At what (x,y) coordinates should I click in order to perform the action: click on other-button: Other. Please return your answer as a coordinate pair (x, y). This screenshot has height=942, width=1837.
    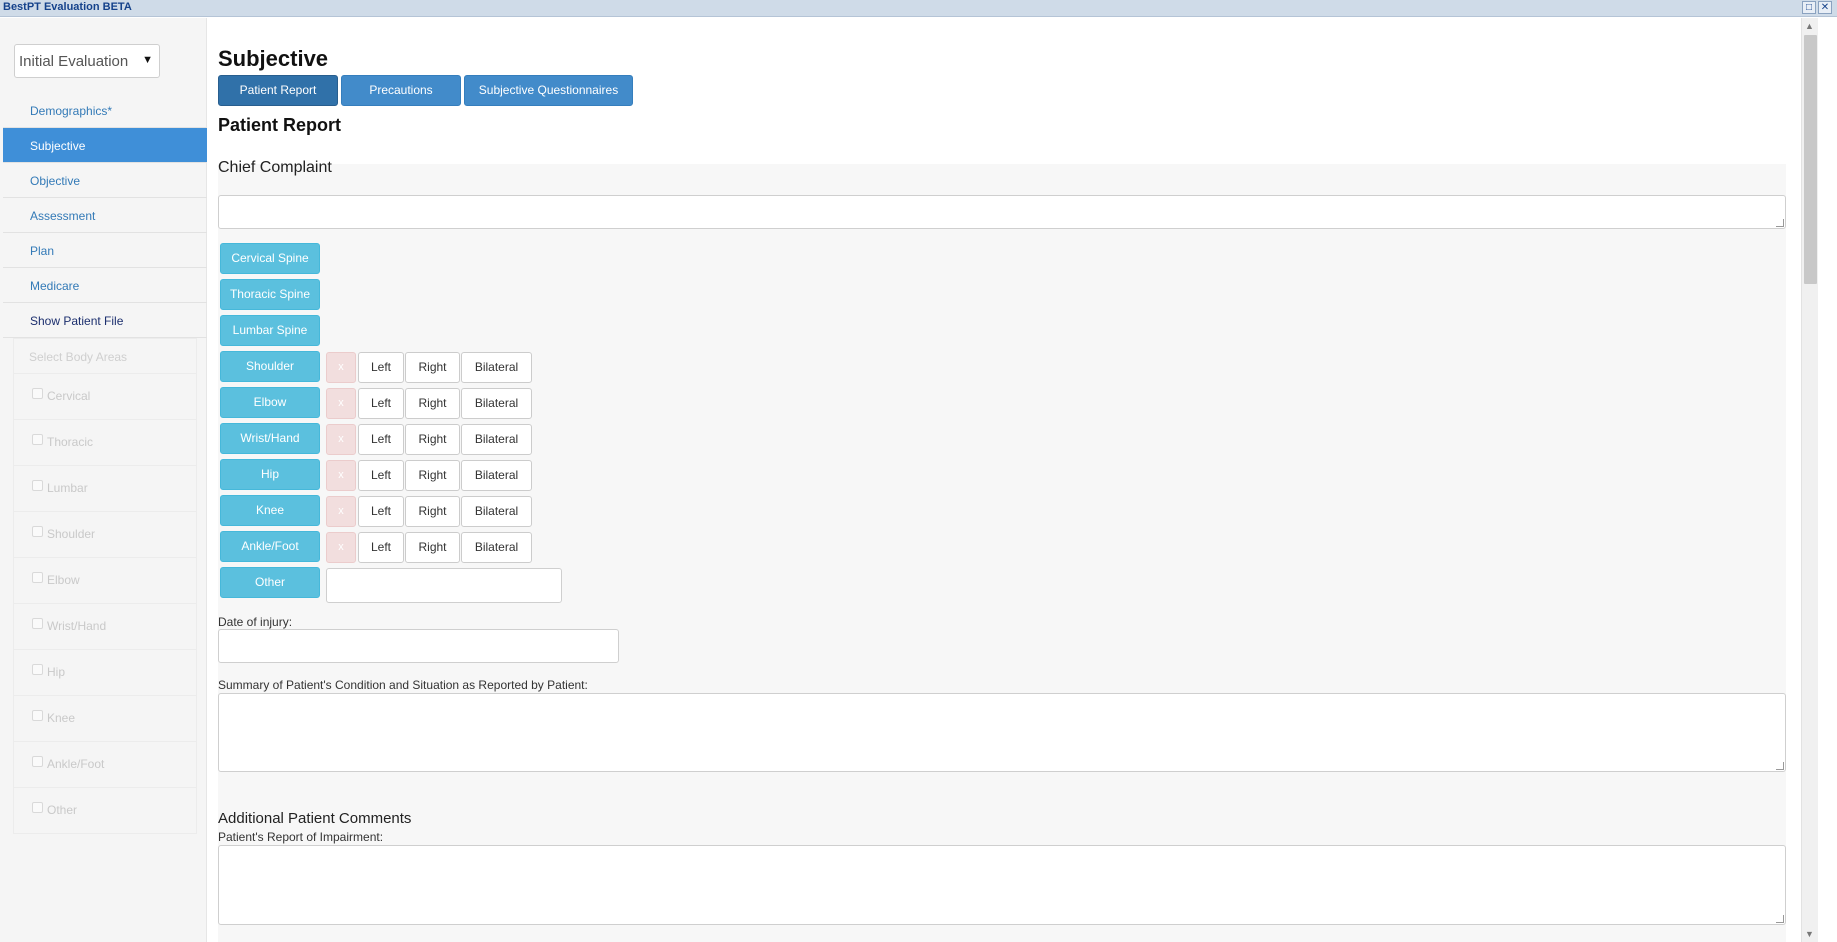
    Looking at the image, I should click on (270, 582).